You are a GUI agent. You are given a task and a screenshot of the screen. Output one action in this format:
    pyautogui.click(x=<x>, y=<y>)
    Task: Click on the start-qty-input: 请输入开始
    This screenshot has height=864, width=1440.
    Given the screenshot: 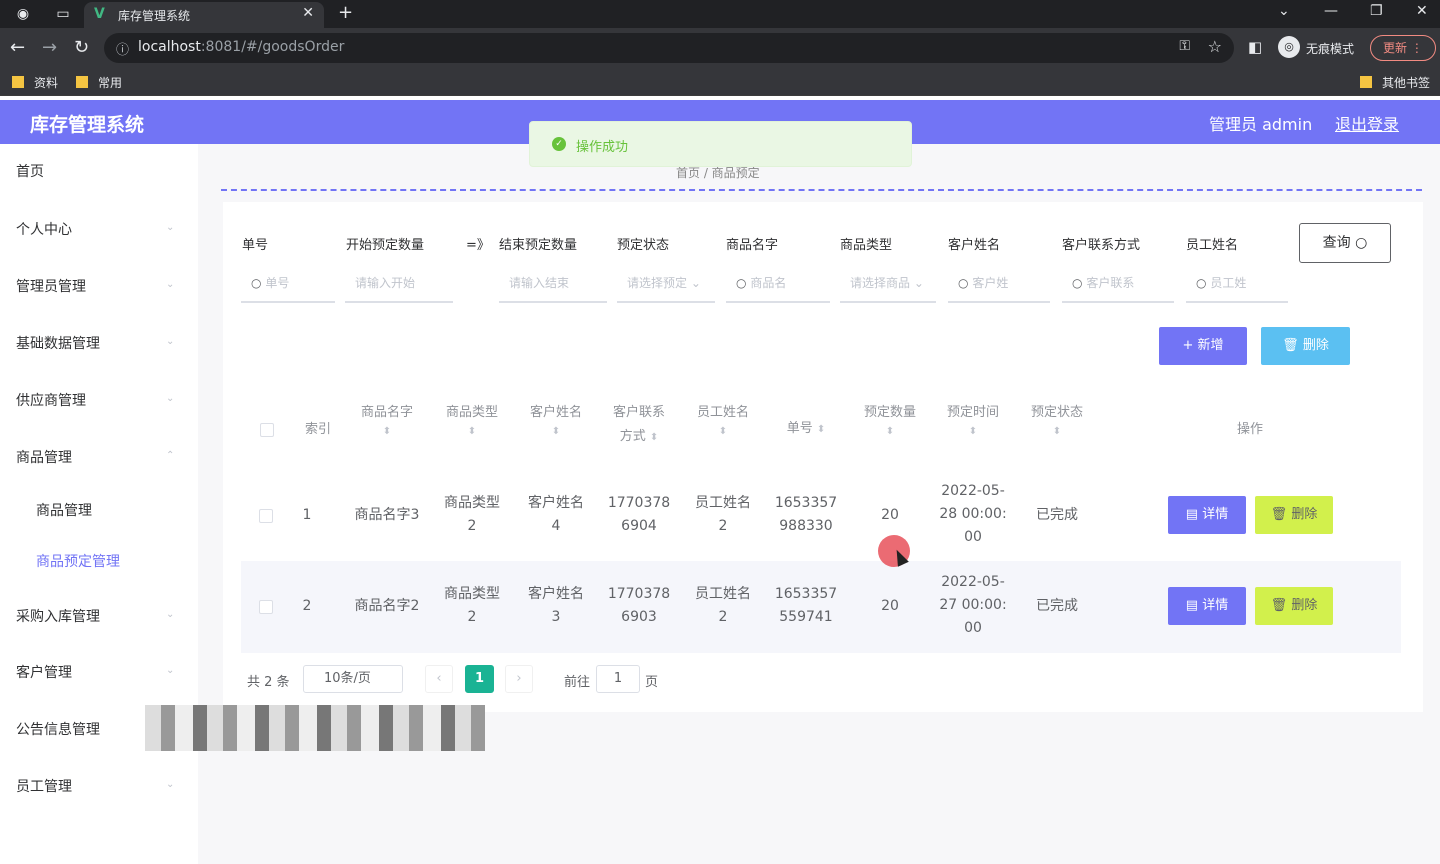 What is the action you would take?
    pyautogui.click(x=399, y=284)
    